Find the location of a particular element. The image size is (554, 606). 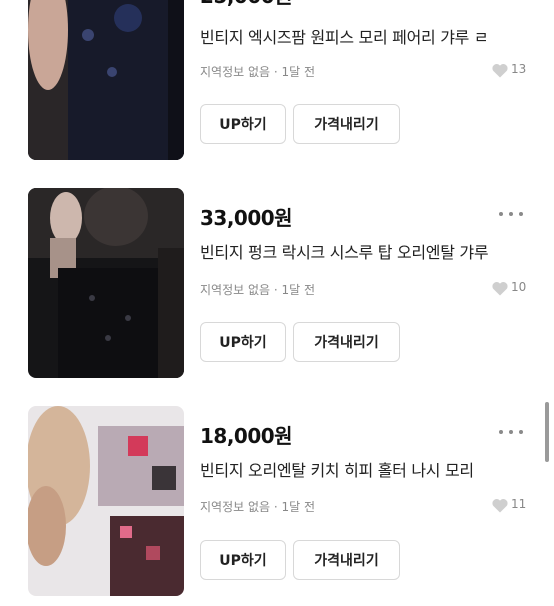

listing-price: 25,000원 is located at coordinates (246, 4).